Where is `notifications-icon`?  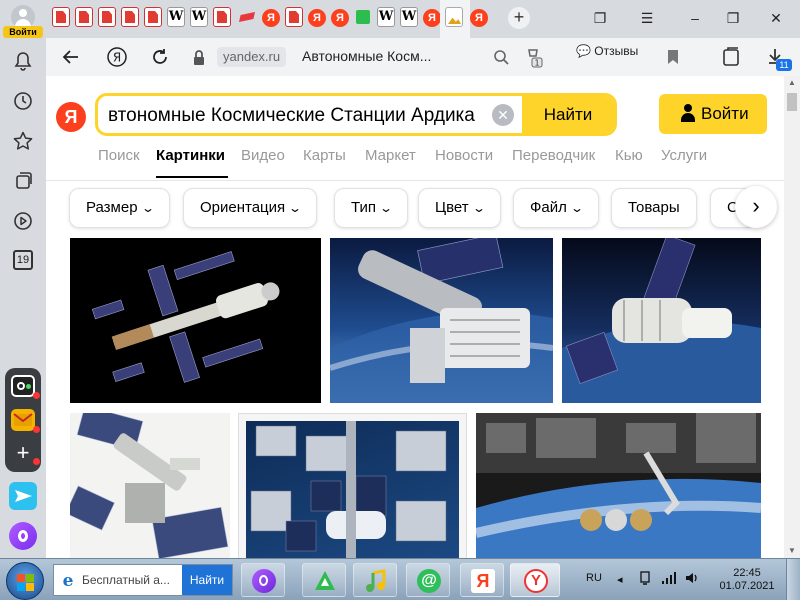
notifications-icon is located at coordinates (23, 61).